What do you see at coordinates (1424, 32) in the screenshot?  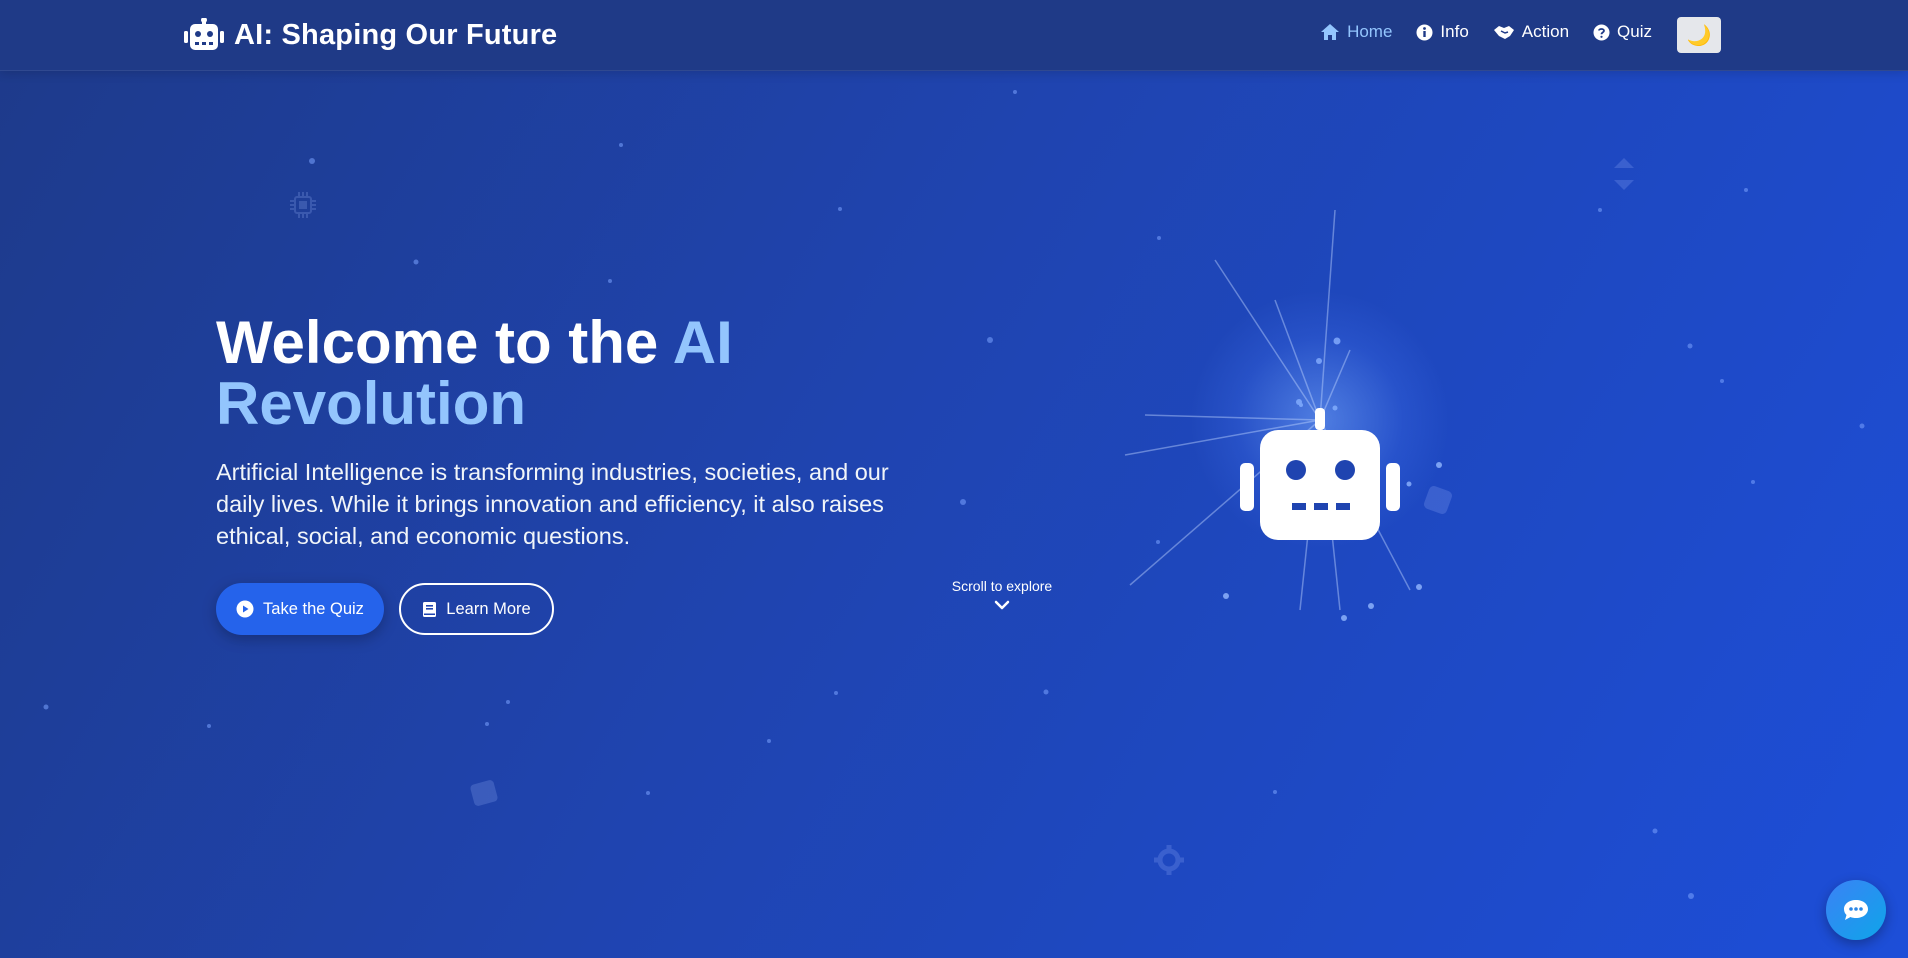 I see `info-icon` at bounding box center [1424, 32].